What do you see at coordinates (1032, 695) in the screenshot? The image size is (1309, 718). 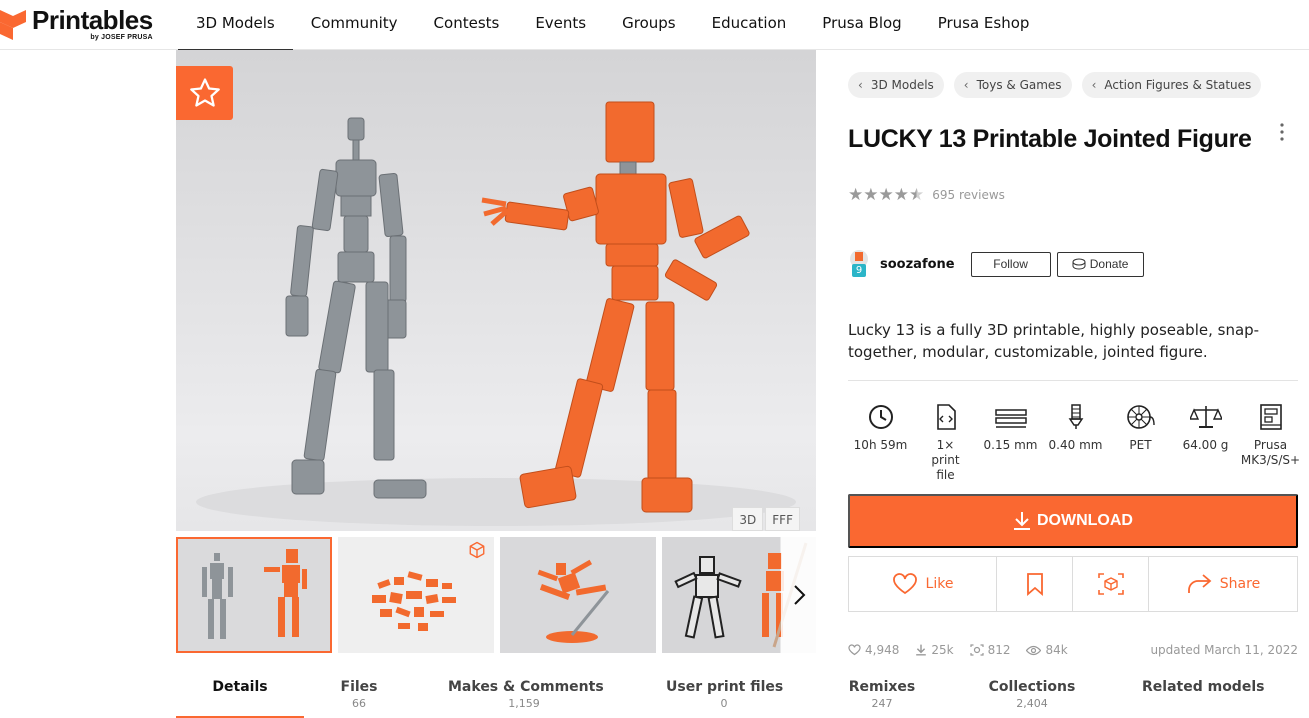 I see `tab-collections: Collections 2,404` at bounding box center [1032, 695].